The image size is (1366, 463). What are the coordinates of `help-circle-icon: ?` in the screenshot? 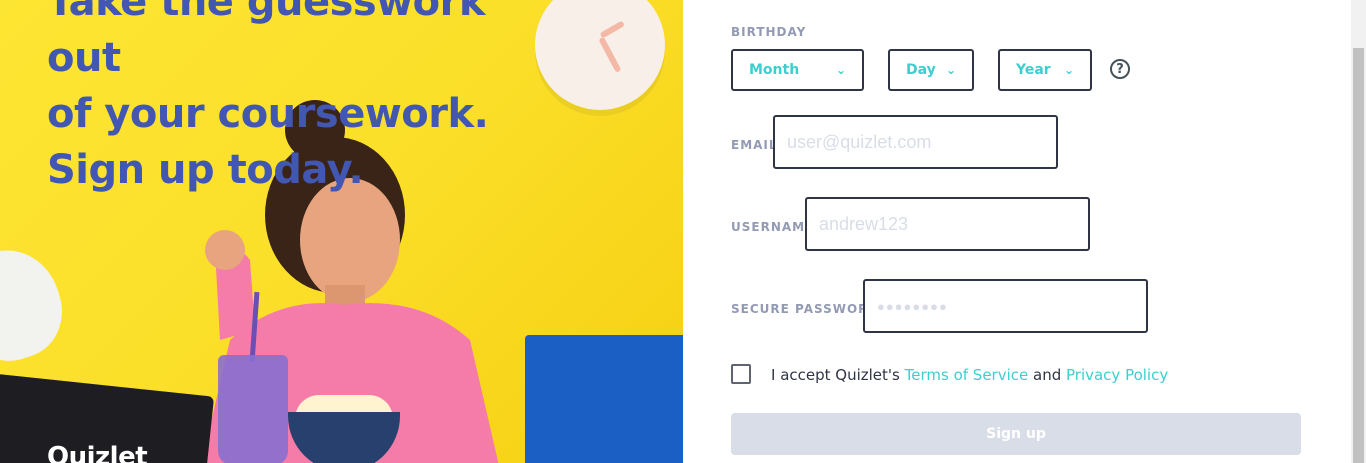 It's located at (1120, 69).